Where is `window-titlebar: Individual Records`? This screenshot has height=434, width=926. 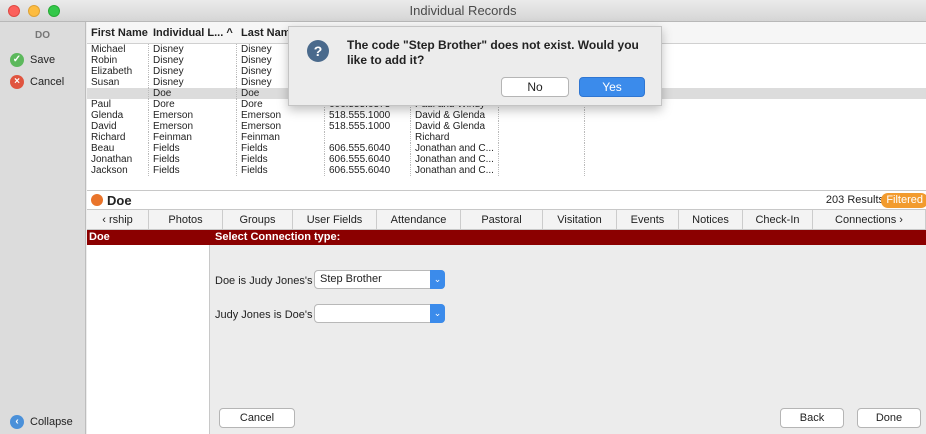 window-titlebar: Individual Records is located at coordinates (463, 11).